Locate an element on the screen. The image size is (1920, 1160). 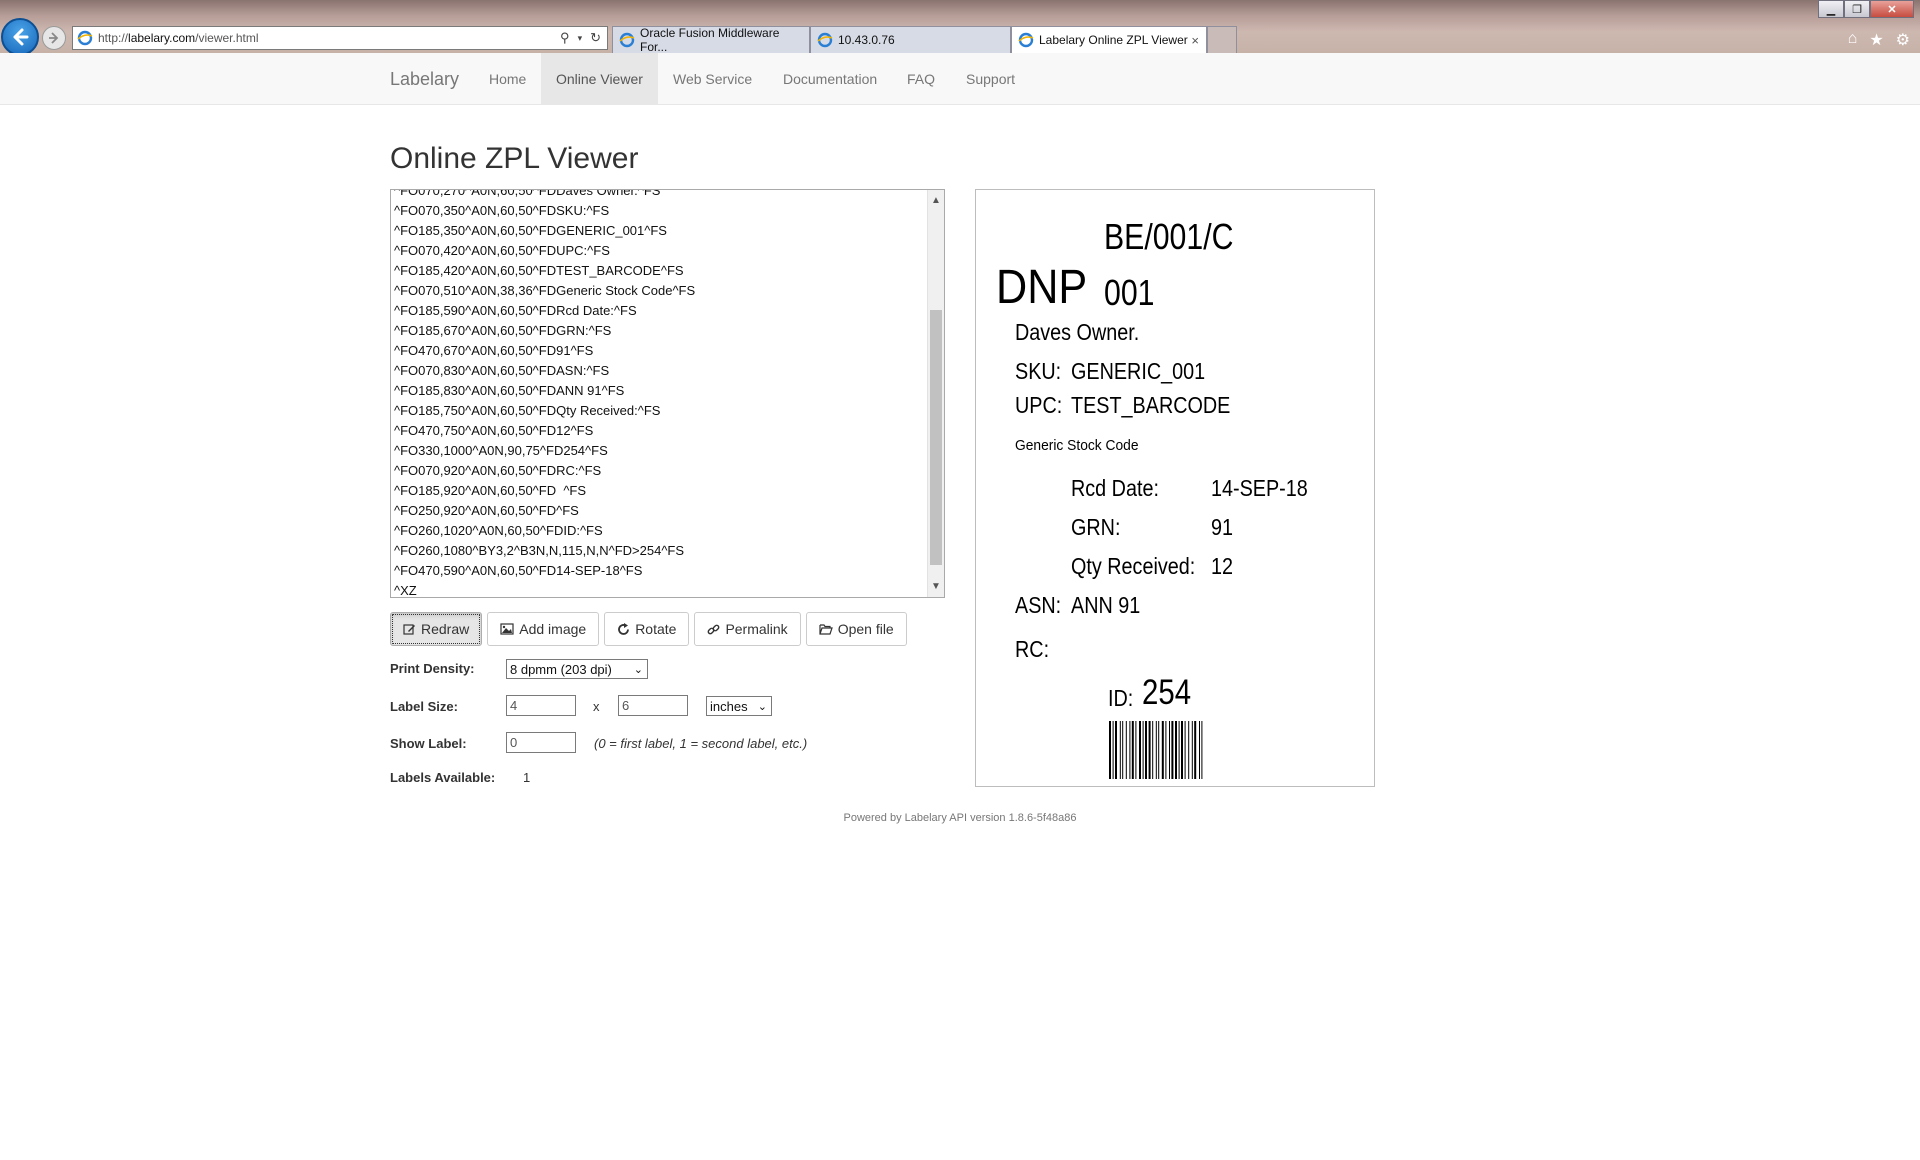
dropdown-icon: ▾ is located at coordinates (580, 38).